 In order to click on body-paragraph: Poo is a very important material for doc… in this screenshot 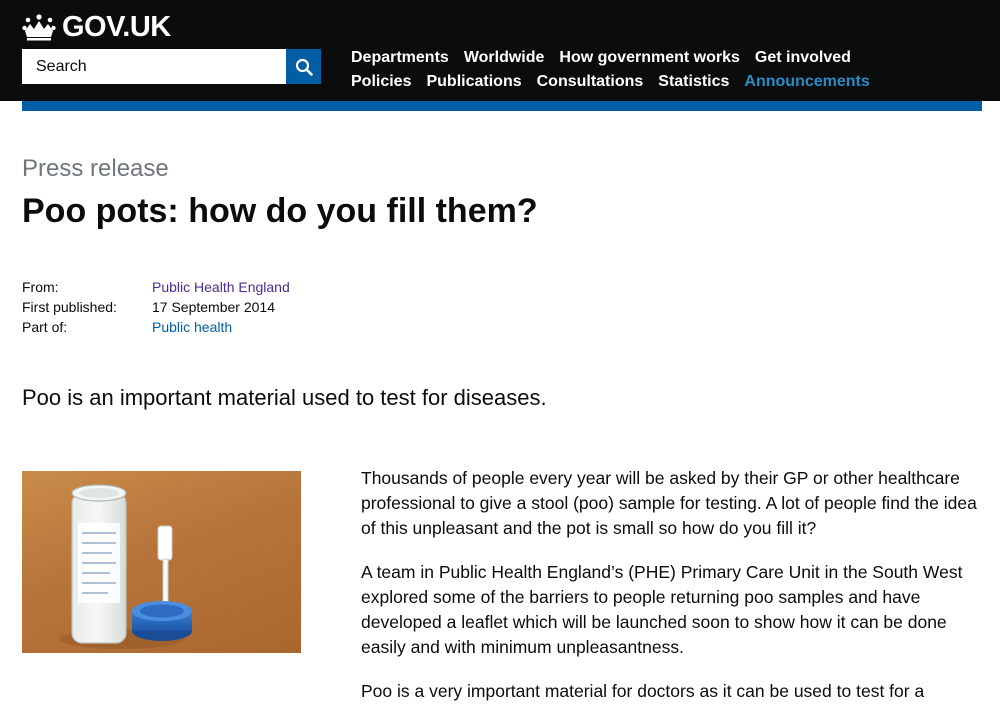, I will do `click(643, 691)`.